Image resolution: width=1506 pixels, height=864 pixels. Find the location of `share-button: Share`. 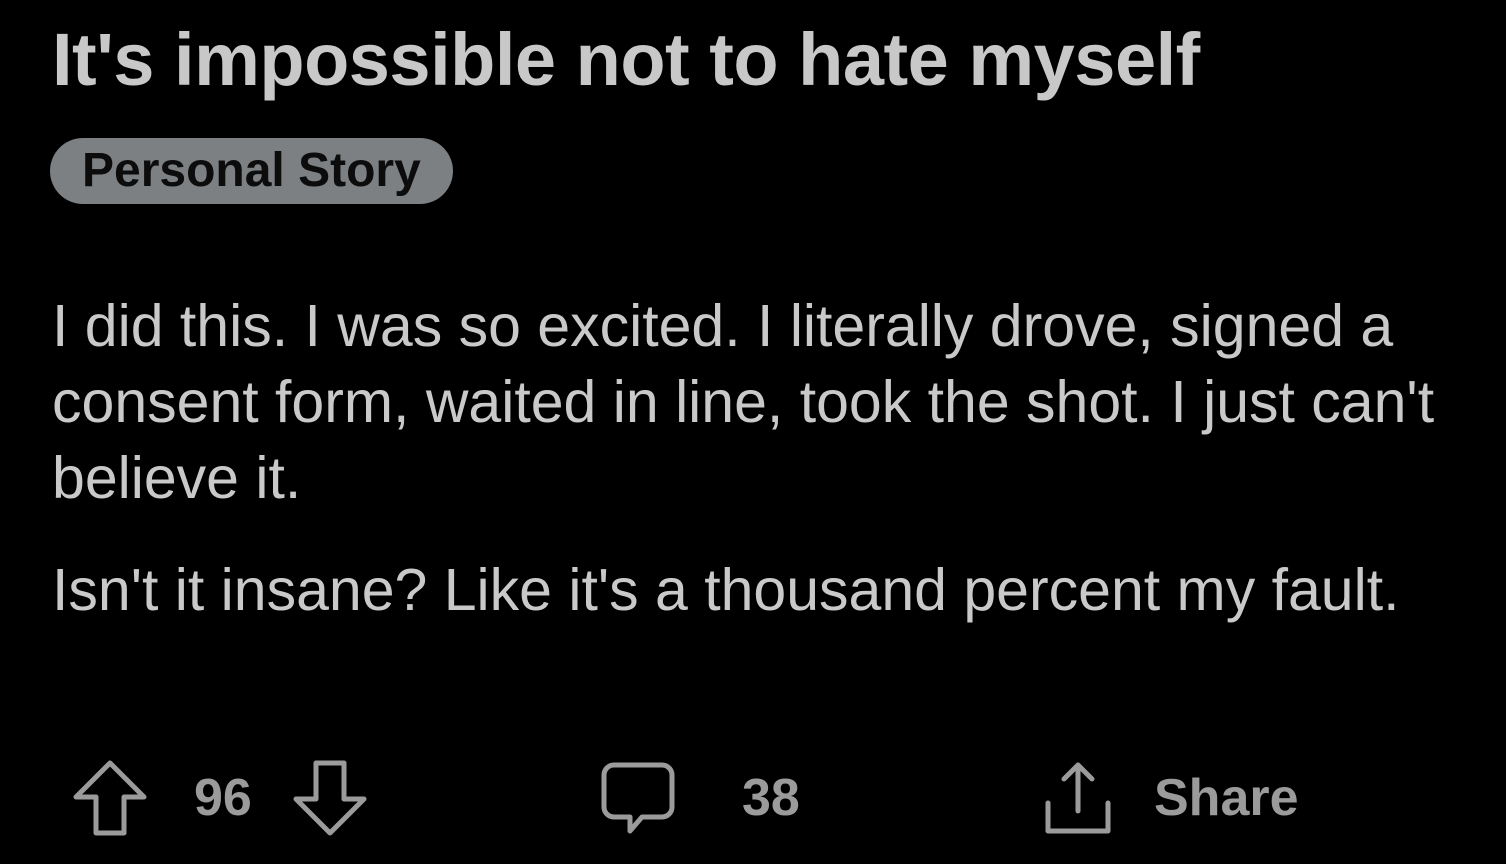

share-button: Share is located at coordinates (1169, 798).